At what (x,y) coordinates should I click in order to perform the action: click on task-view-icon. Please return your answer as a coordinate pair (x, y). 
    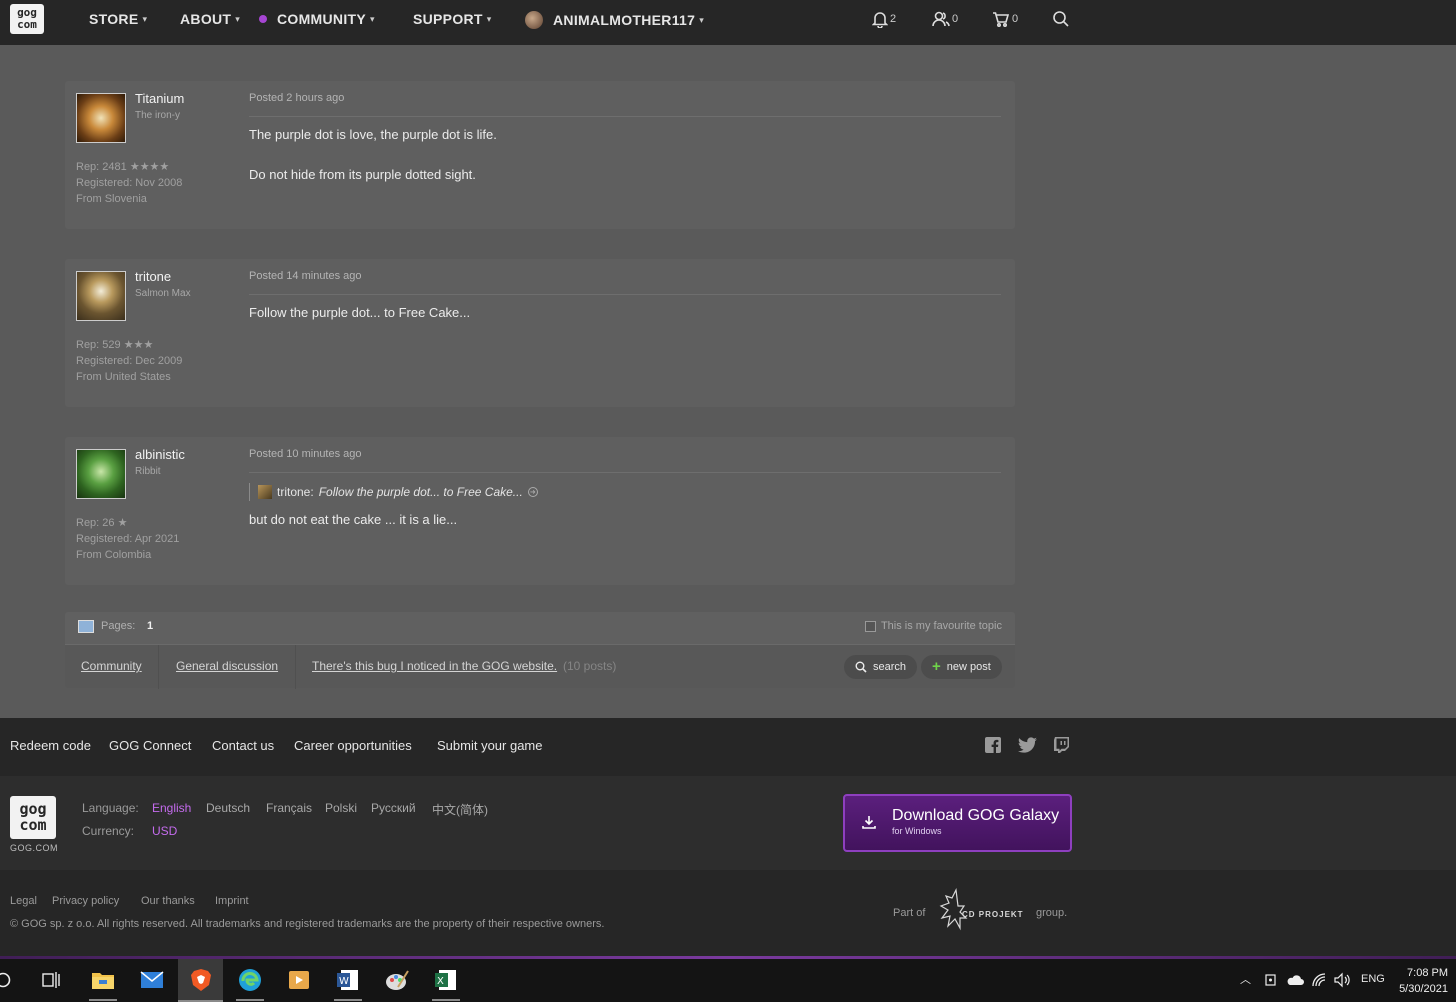
    Looking at the image, I should click on (52, 980).